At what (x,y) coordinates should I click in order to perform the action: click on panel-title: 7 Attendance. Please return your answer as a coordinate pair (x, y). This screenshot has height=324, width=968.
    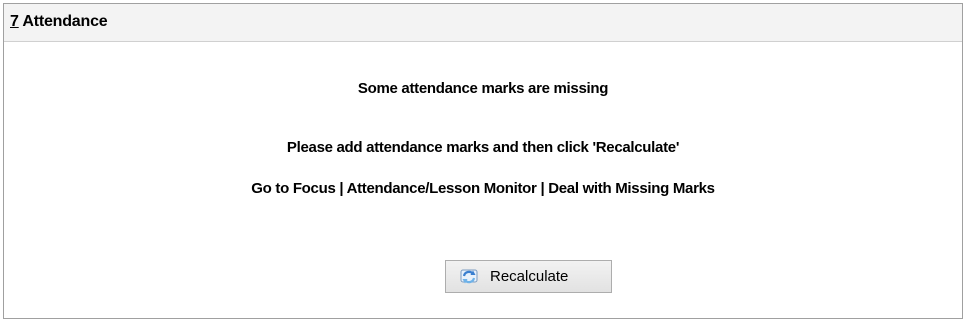
    Looking at the image, I should click on (59, 22).